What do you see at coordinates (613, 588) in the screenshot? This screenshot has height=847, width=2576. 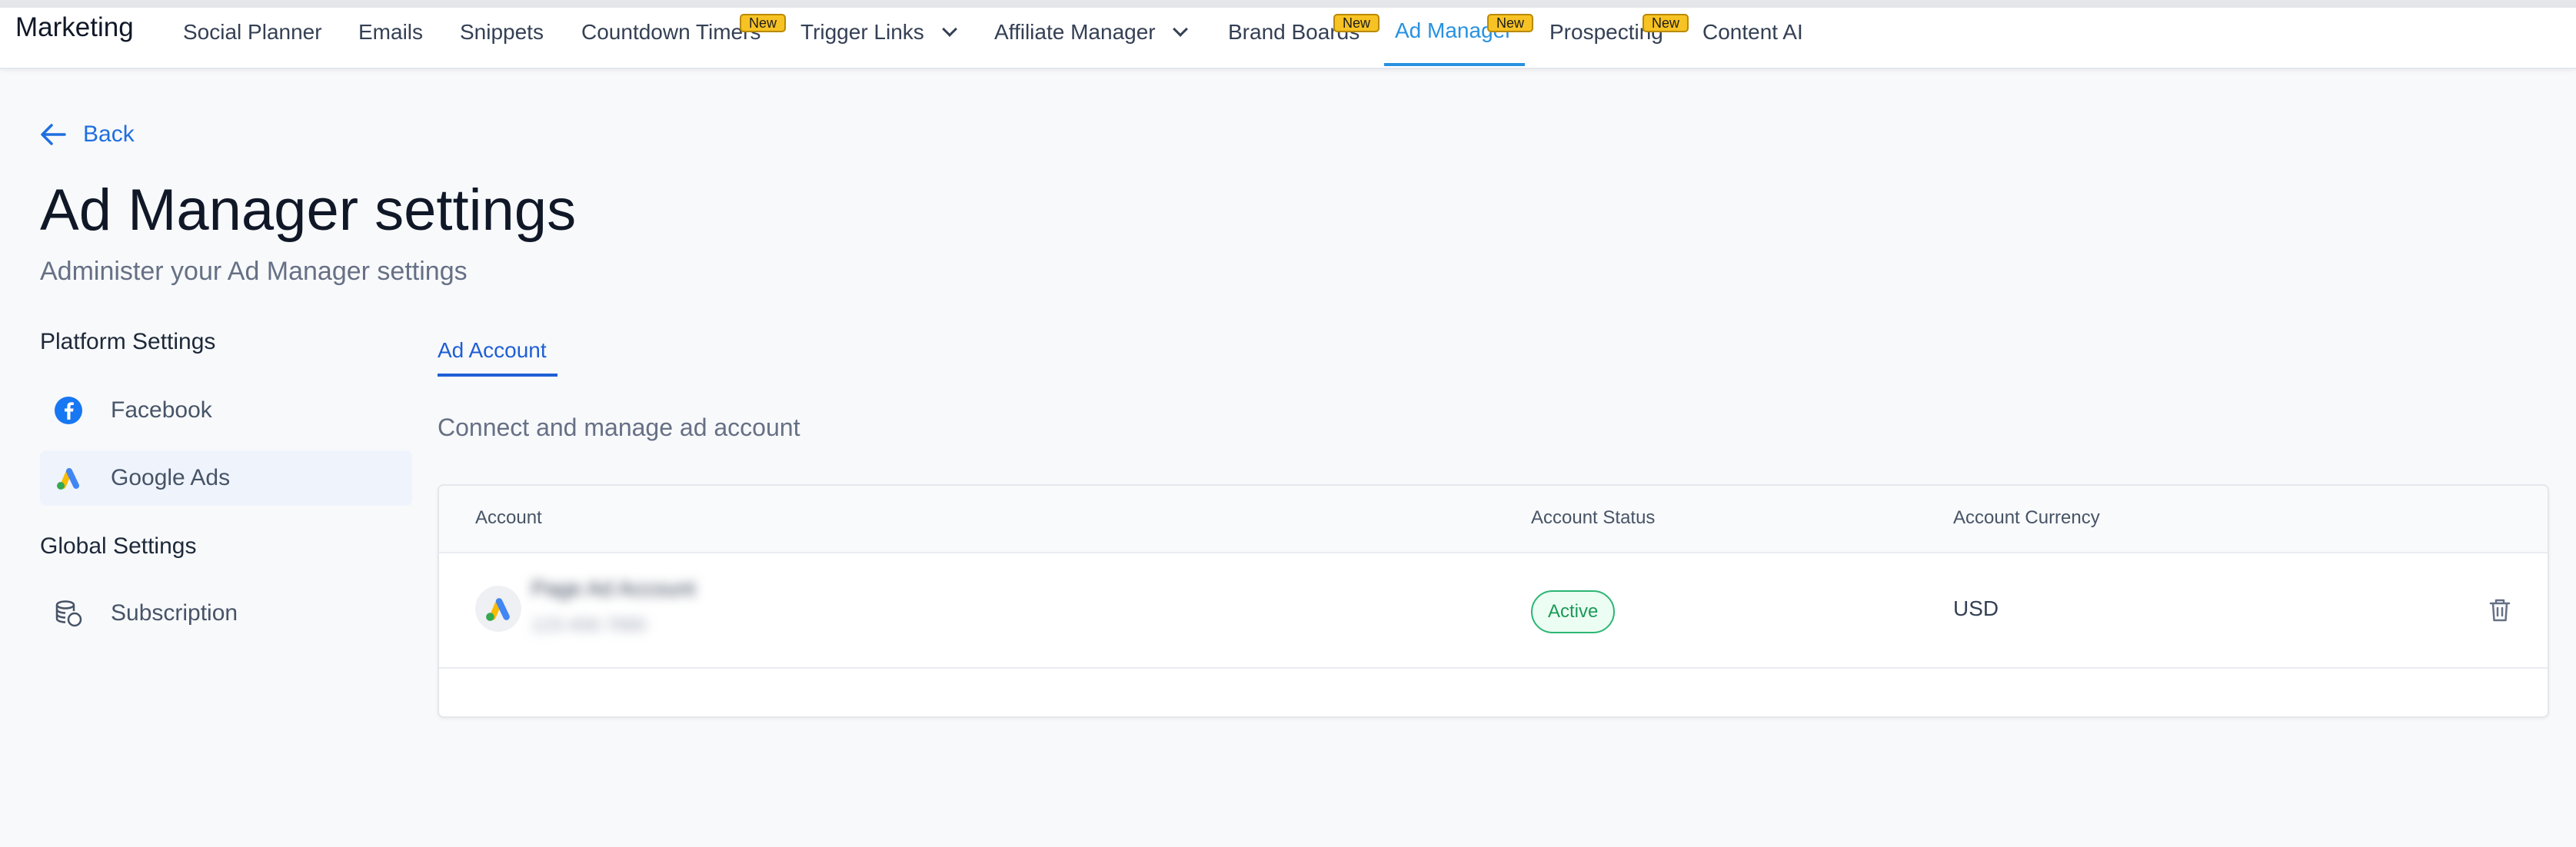 I see `account-name: Page Ad Account` at bounding box center [613, 588].